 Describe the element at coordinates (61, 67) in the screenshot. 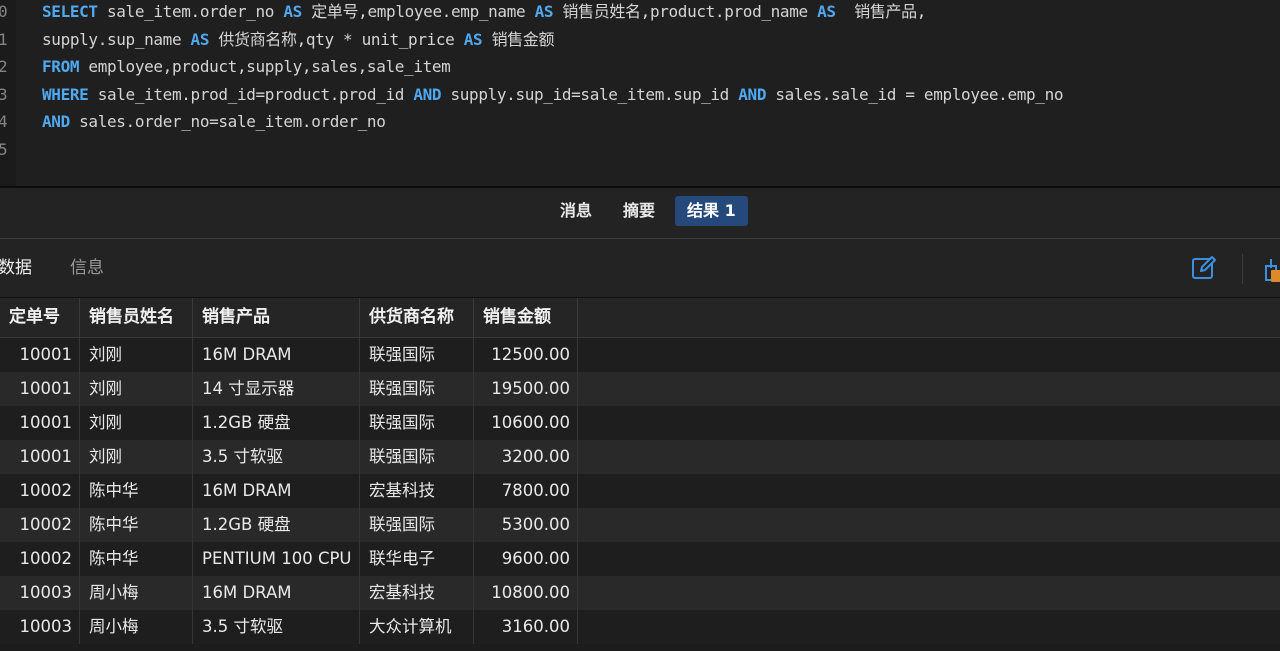

I see `sql-keyword: FROM` at that location.